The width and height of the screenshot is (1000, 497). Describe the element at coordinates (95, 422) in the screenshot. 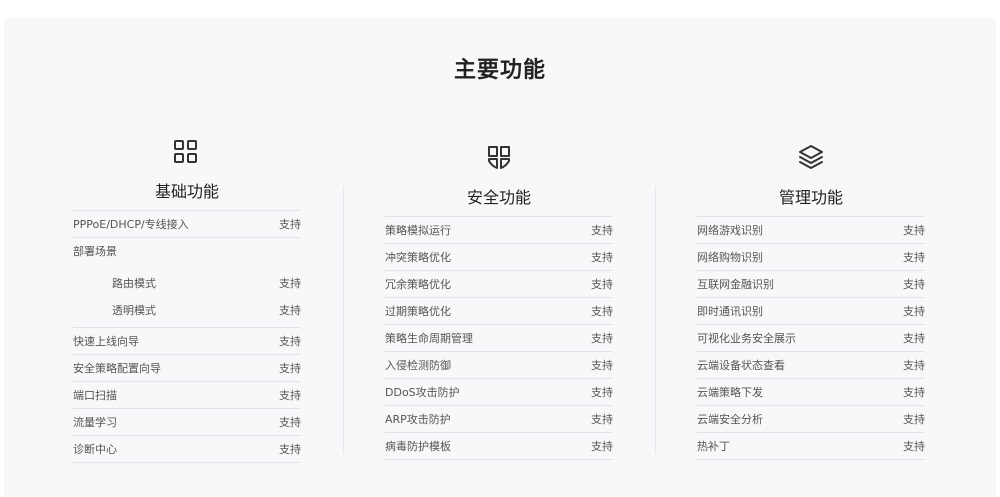

I see `feature-label: 流量学习` at that location.